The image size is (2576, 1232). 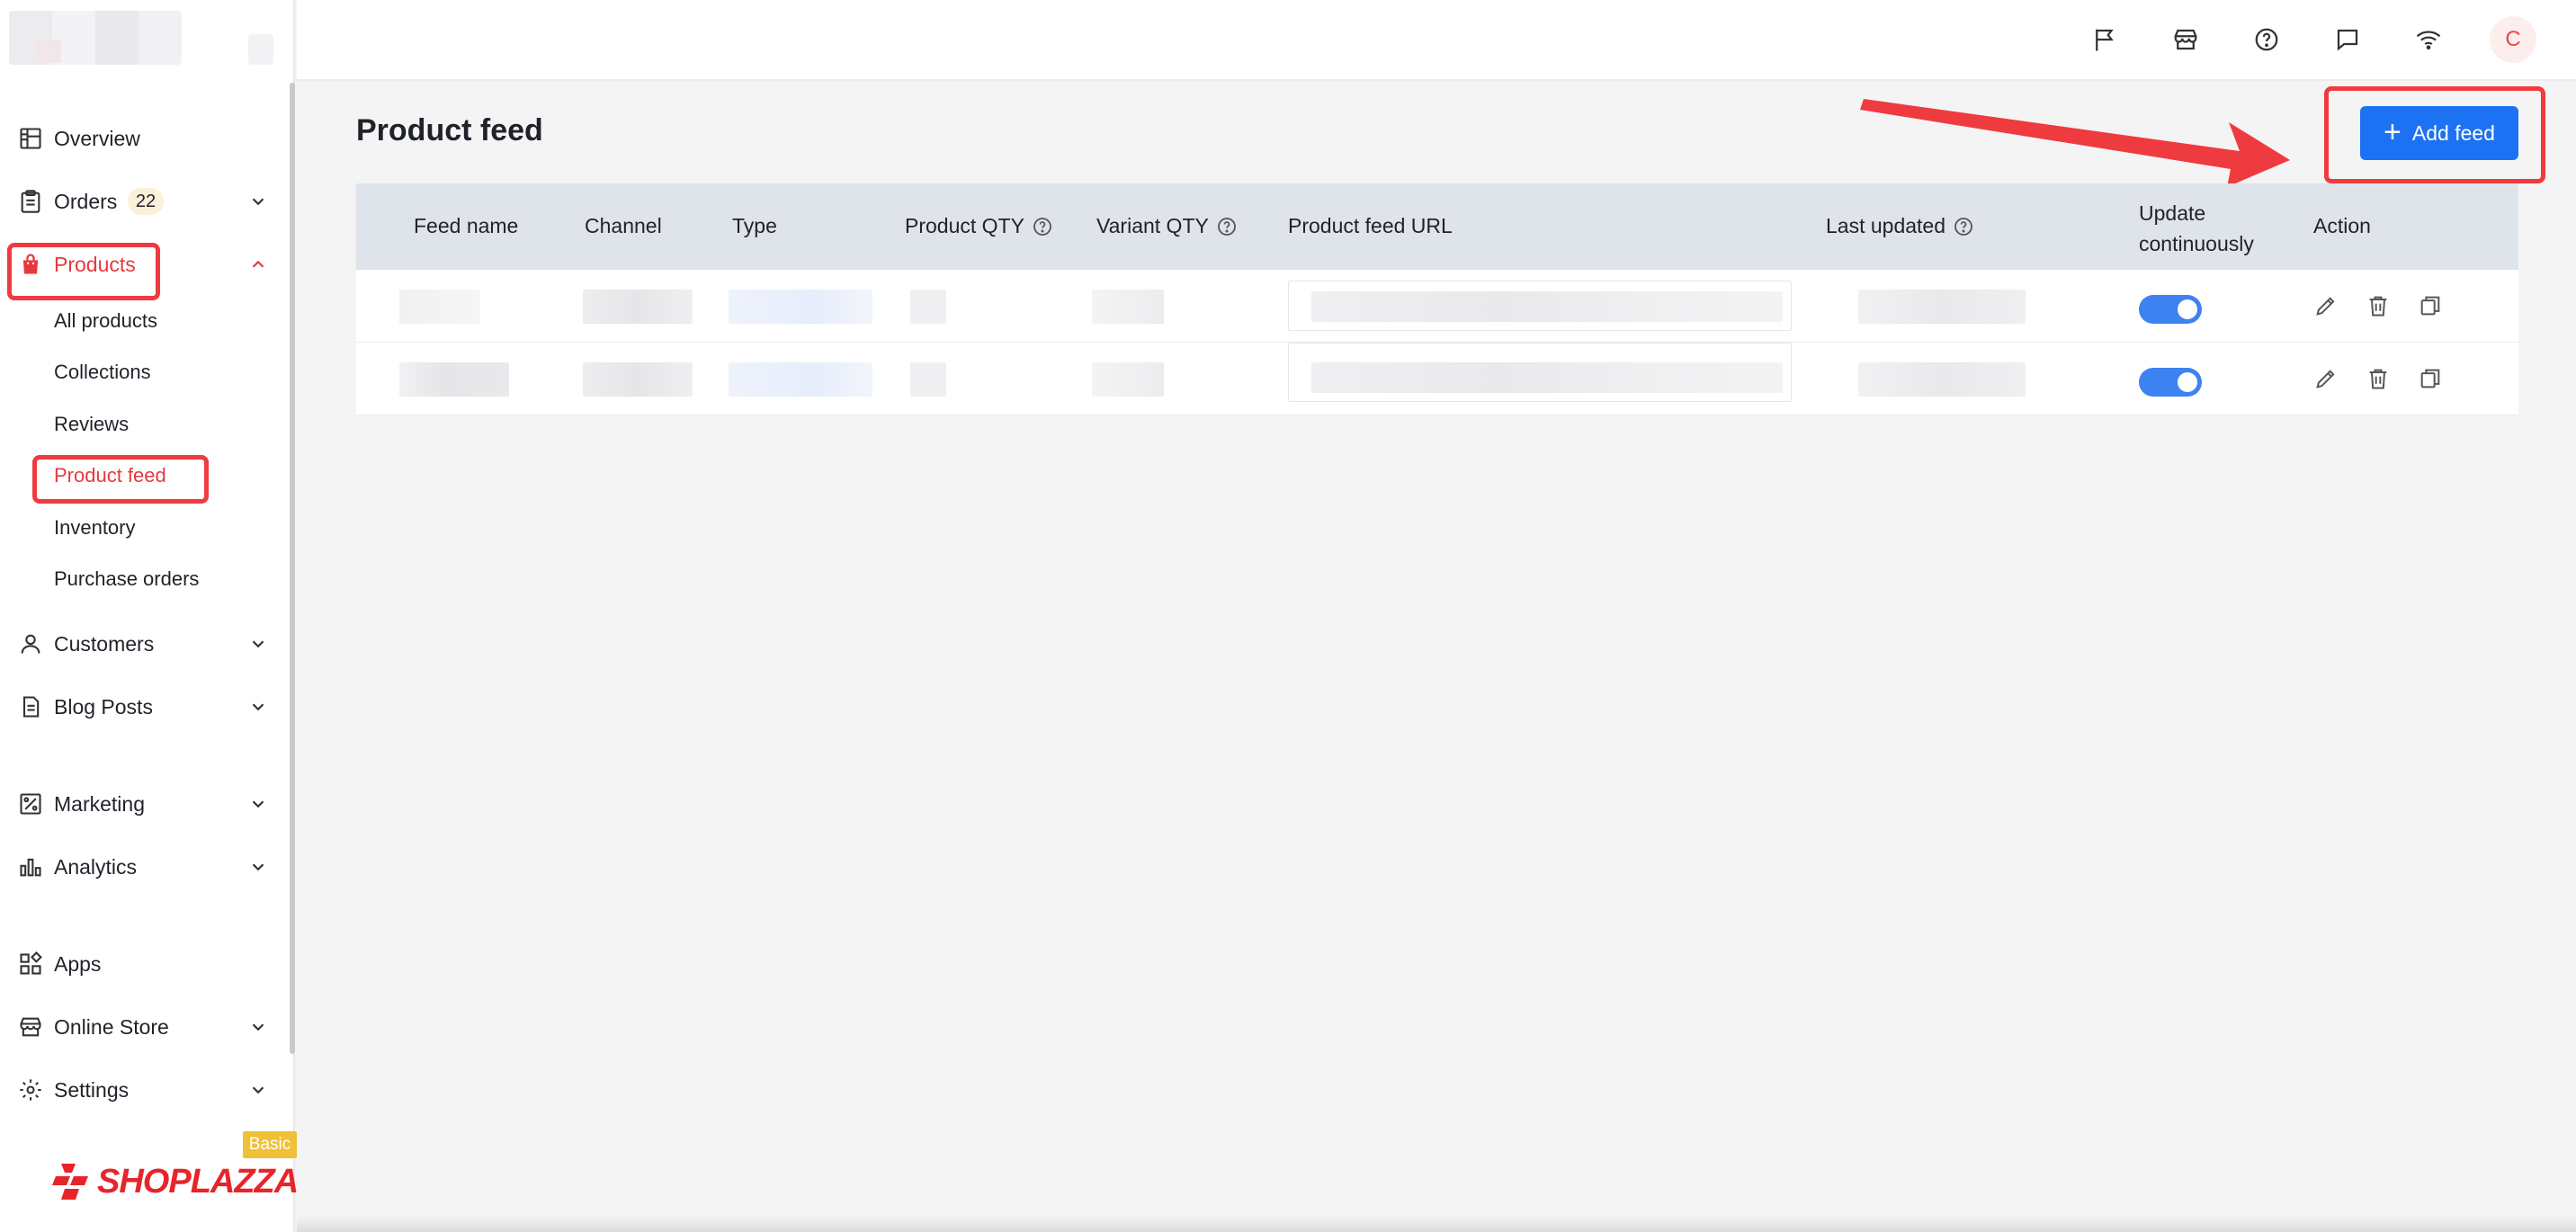 What do you see at coordinates (2172, 213) in the screenshot?
I see `column-label: Update` at bounding box center [2172, 213].